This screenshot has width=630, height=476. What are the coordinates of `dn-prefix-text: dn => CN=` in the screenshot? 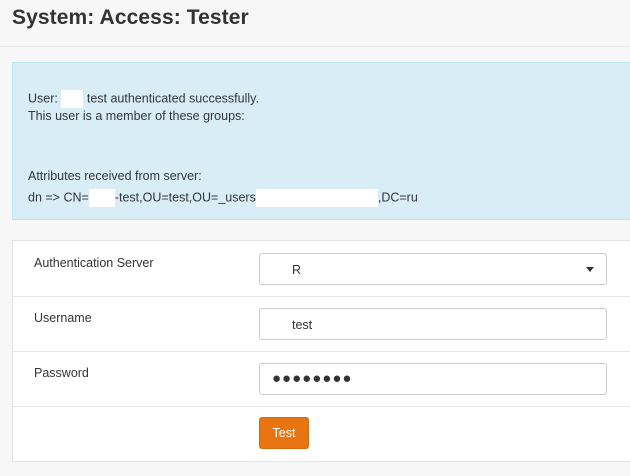 It's located at (58, 197).